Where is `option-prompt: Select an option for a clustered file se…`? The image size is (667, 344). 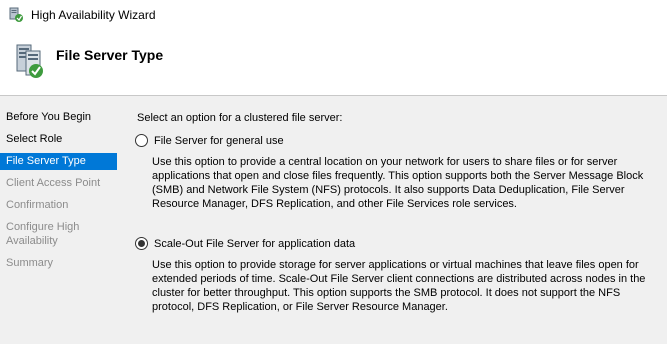
option-prompt: Select an option for a clustered file se… is located at coordinates (240, 118).